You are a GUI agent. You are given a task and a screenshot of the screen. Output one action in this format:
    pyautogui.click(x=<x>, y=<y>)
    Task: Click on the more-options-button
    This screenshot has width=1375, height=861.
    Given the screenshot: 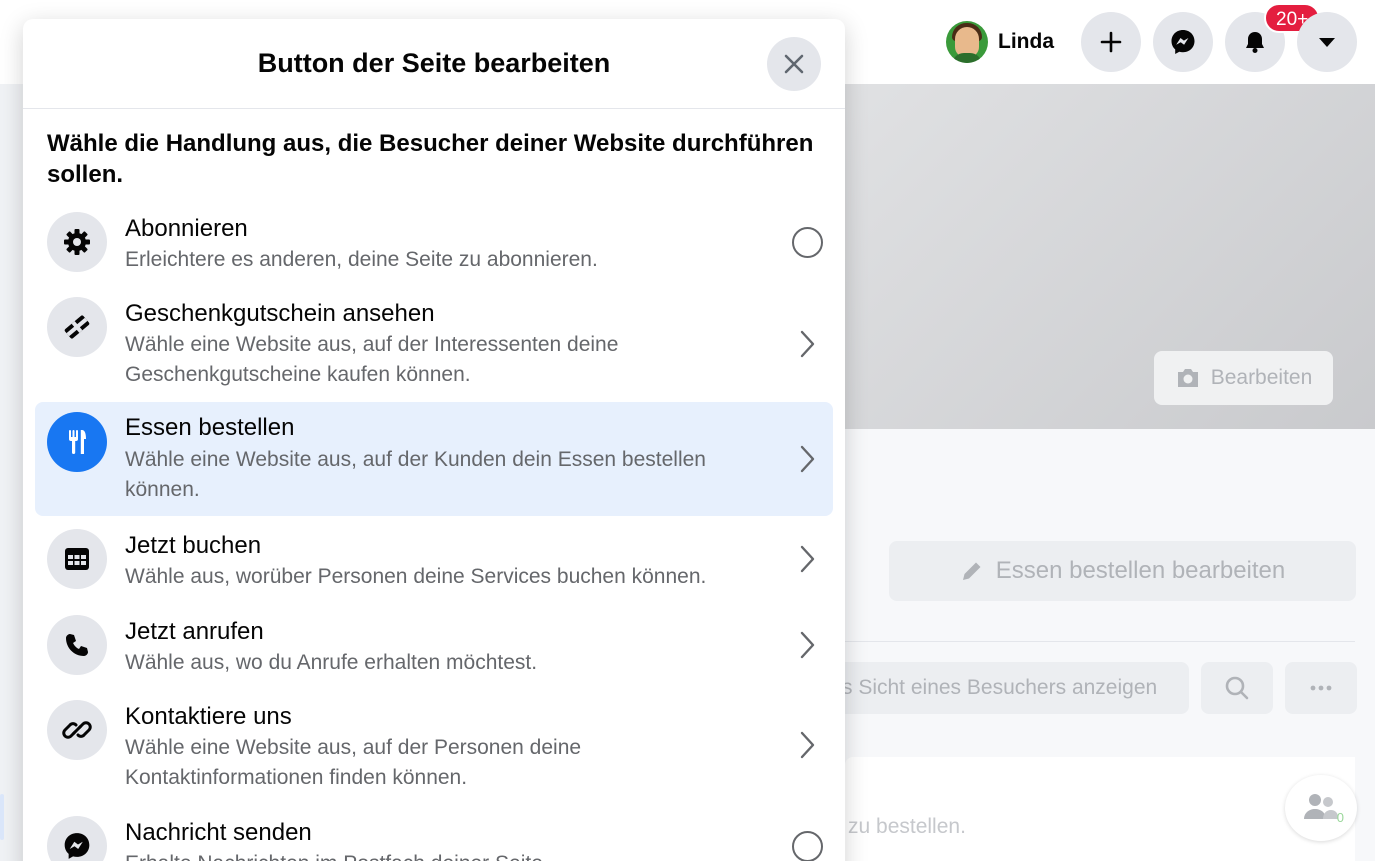 What is the action you would take?
    pyautogui.click(x=1321, y=688)
    